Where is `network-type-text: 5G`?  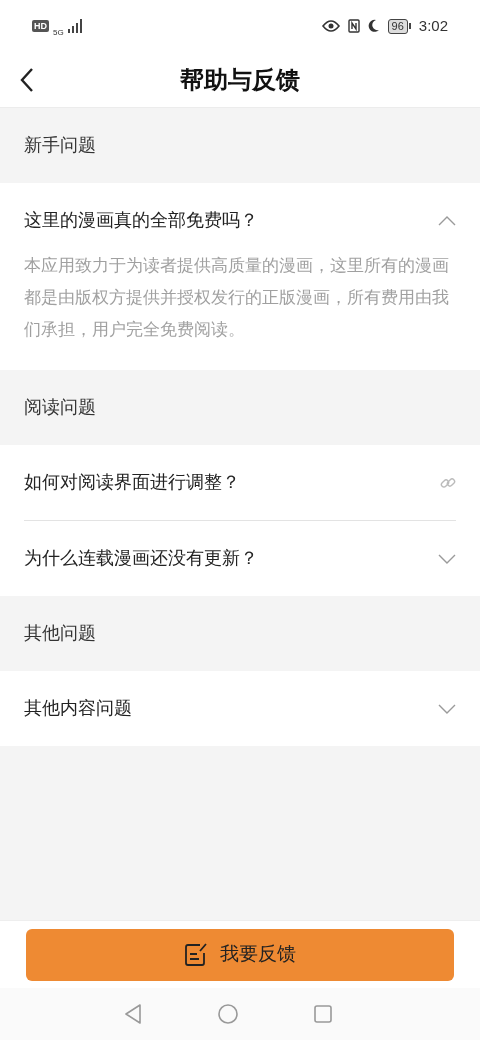
network-type-text: 5G is located at coordinates (58, 33).